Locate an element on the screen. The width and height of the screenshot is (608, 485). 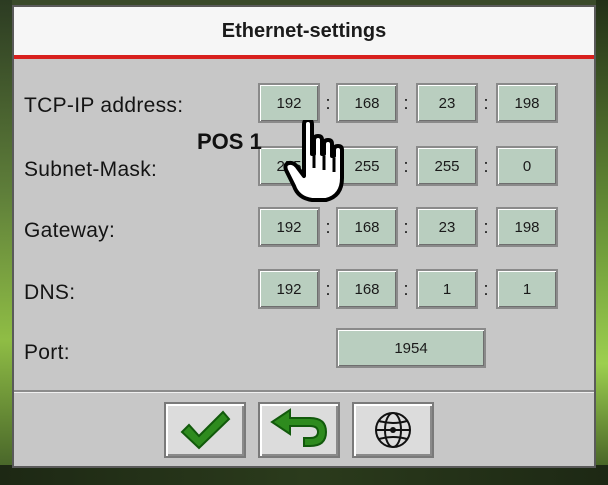
tcpip-address-label: TCP-IP address: is located at coordinates (104, 105).